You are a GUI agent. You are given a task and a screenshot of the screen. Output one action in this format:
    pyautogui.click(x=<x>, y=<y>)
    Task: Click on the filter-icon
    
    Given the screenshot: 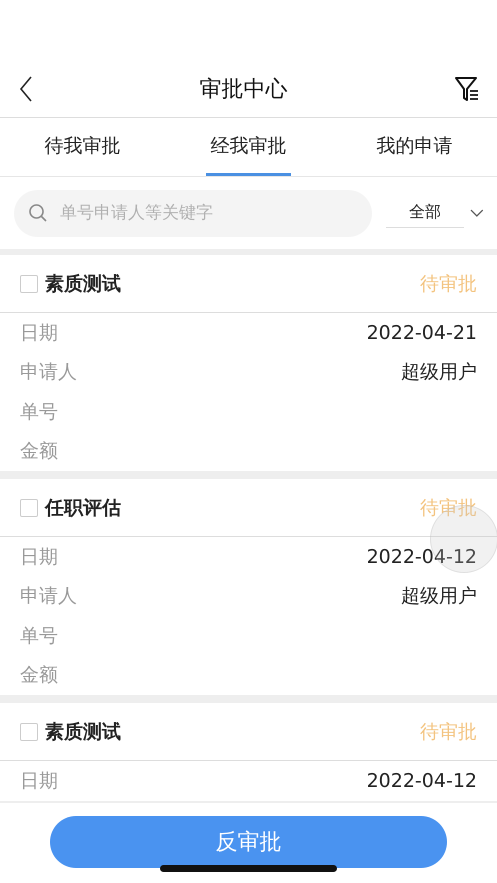 What is the action you would take?
    pyautogui.click(x=467, y=89)
    